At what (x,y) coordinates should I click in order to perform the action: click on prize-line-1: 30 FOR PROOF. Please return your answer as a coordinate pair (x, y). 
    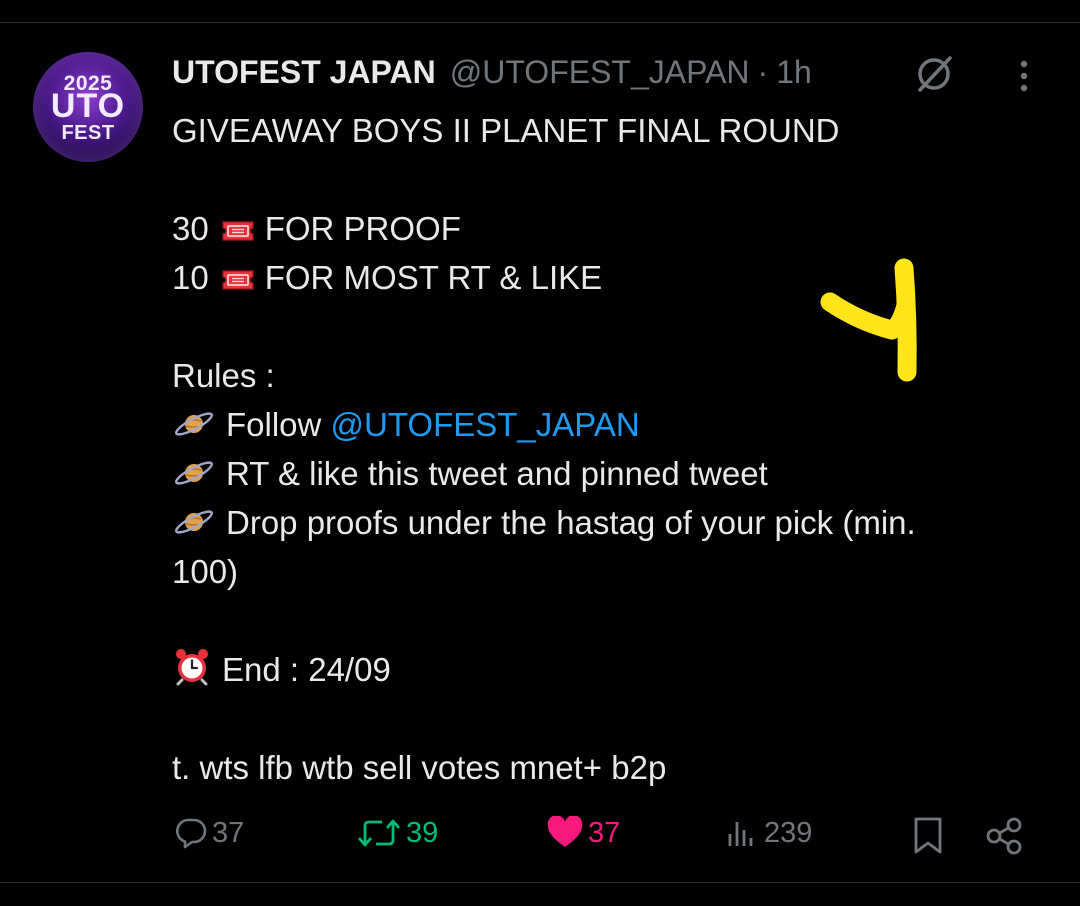
    Looking at the image, I should click on (612, 228).